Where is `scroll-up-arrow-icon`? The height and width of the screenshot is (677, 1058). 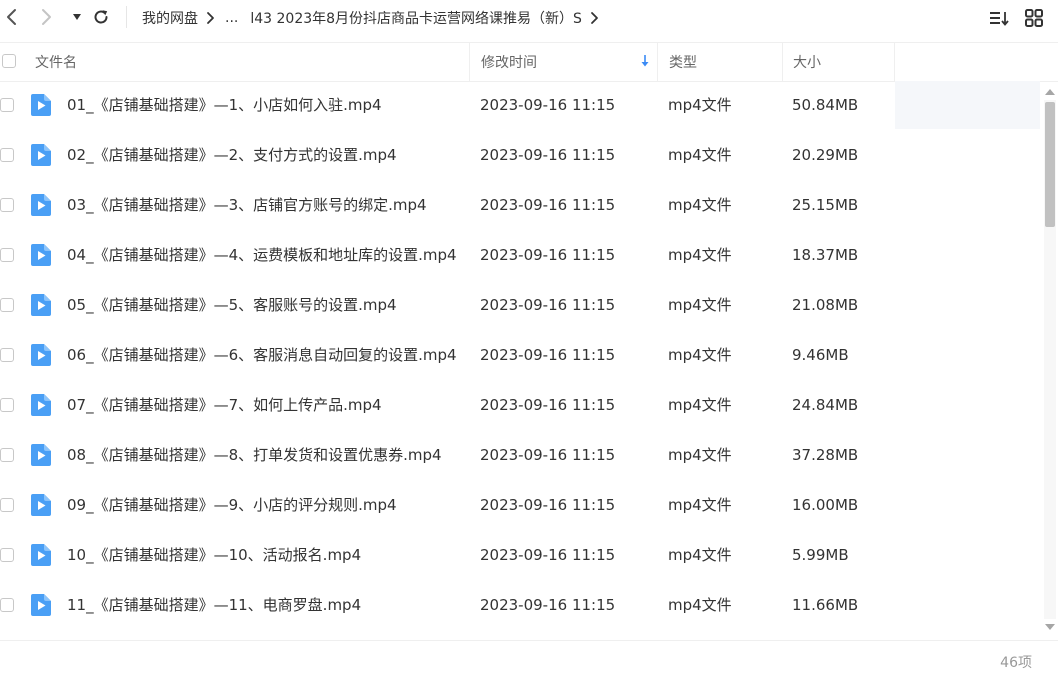
scroll-up-arrow-icon is located at coordinates (1050, 92).